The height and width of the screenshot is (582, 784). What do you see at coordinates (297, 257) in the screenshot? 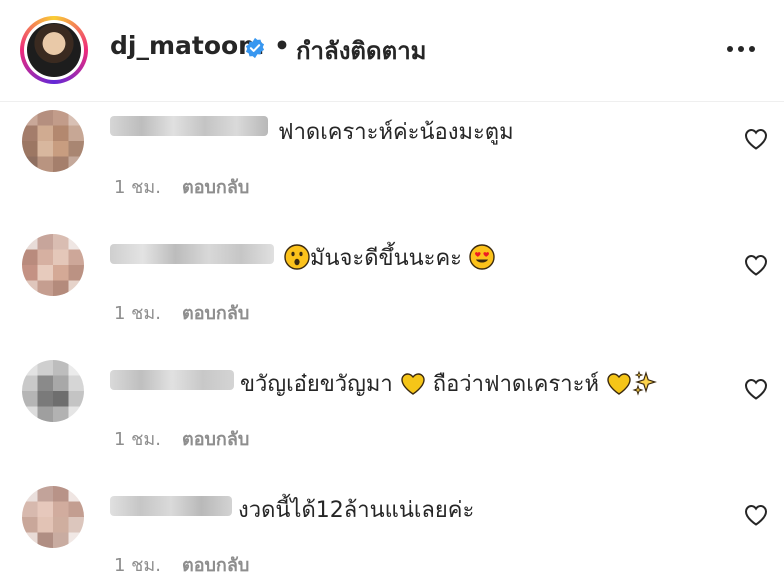
I see `astonished-face-emoji-icon` at bounding box center [297, 257].